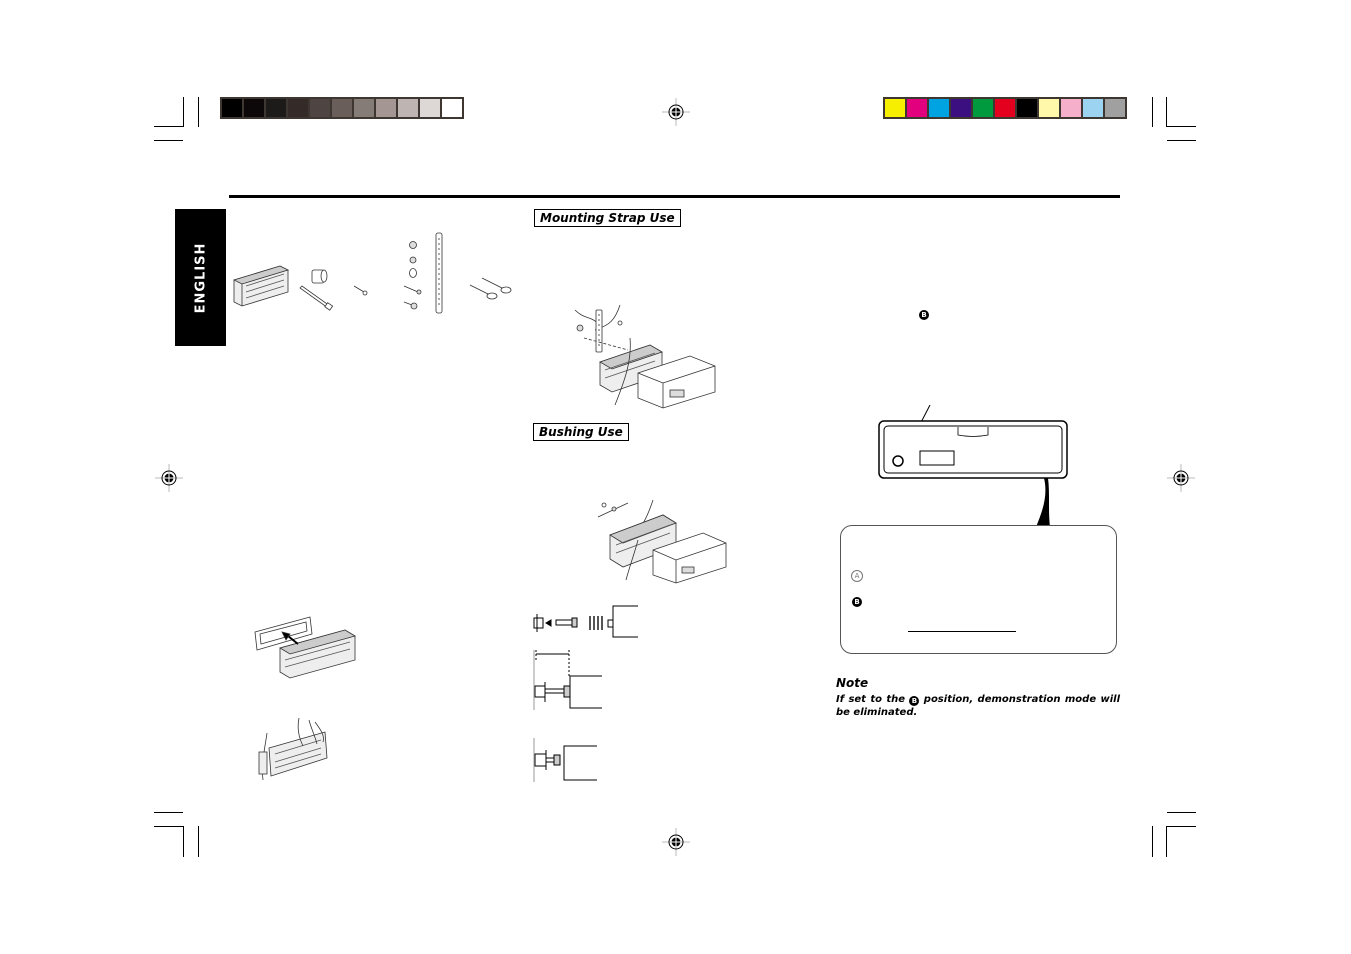 Image resolution: width=1351 pixels, height=954 pixels. I want to click on mounting-strap-installation-diagram, so click(645, 356).